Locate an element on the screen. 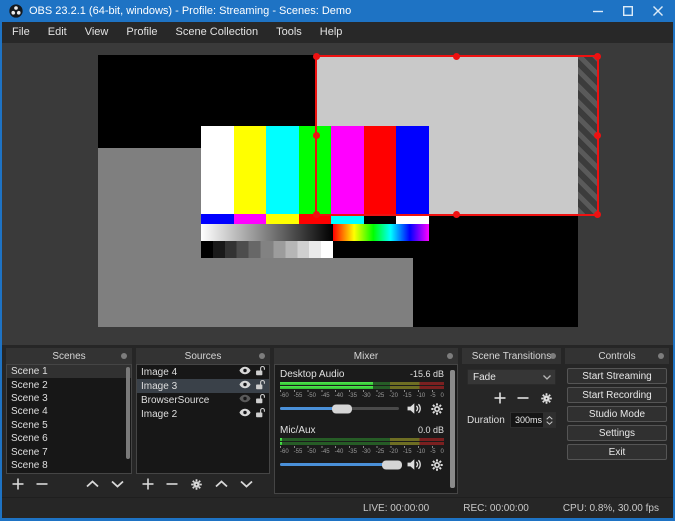 The image size is (675, 521). visibility-eye-icon-hidden is located at coordinates (245, 400).